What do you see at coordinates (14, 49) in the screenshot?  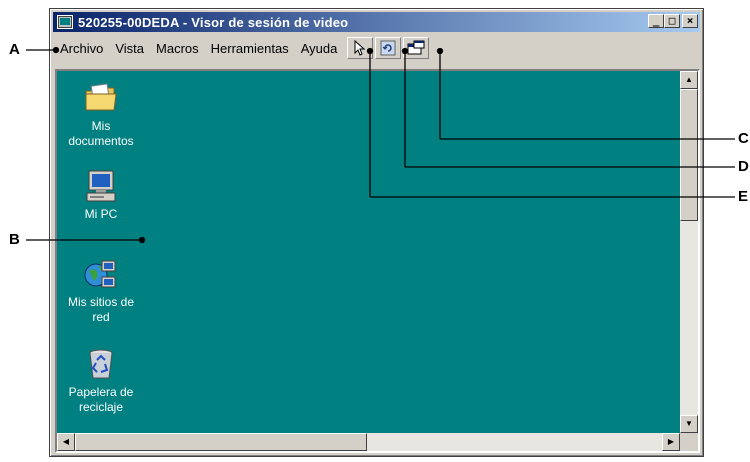 I see `callout-a: A` at bounding box center [14, 49].